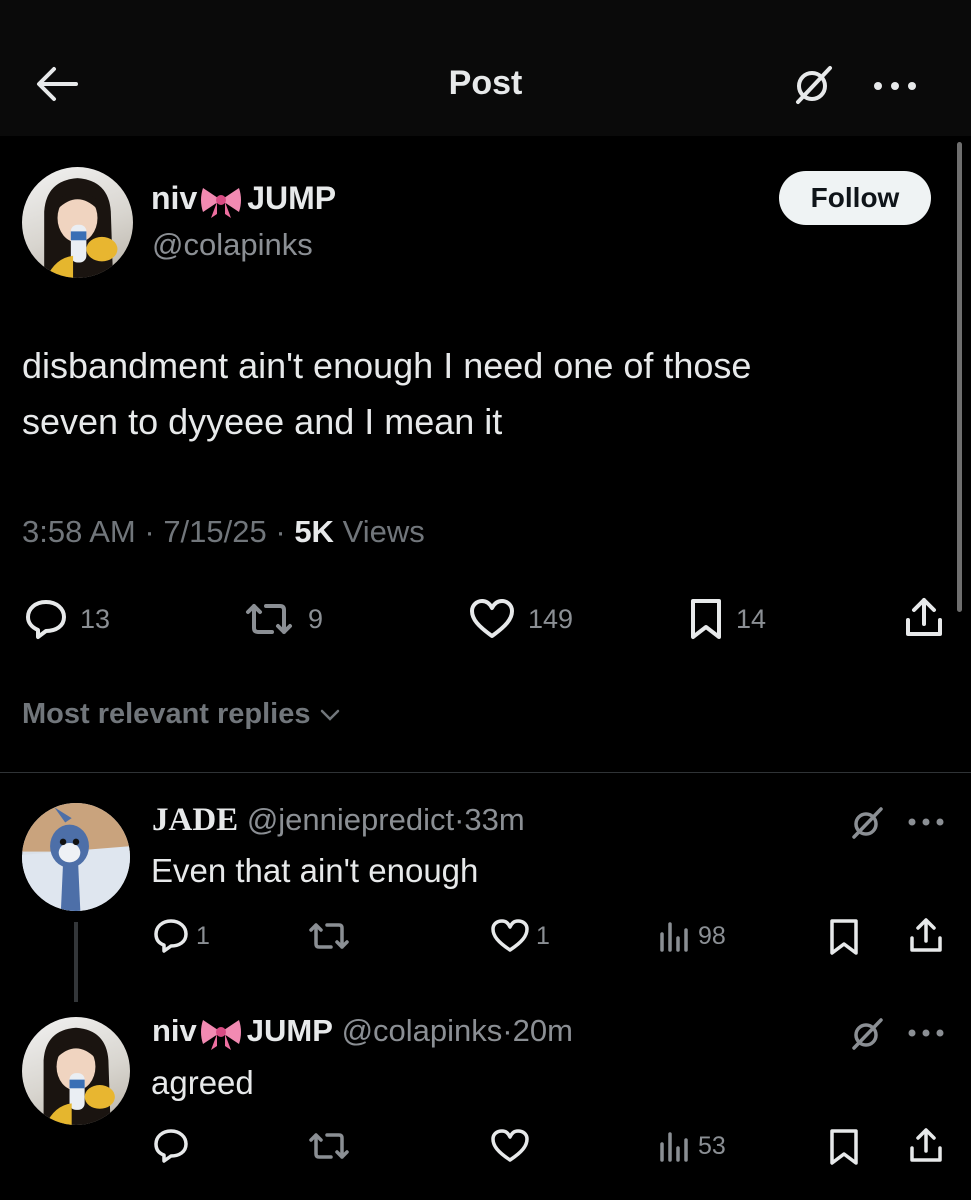 This screenshot has width=971, height=1200. What do you see at coordinates (289, 1030) in the screenshot?
I see `reply-author-name-suffix: JUMP` at bounding box center [289, 1030].